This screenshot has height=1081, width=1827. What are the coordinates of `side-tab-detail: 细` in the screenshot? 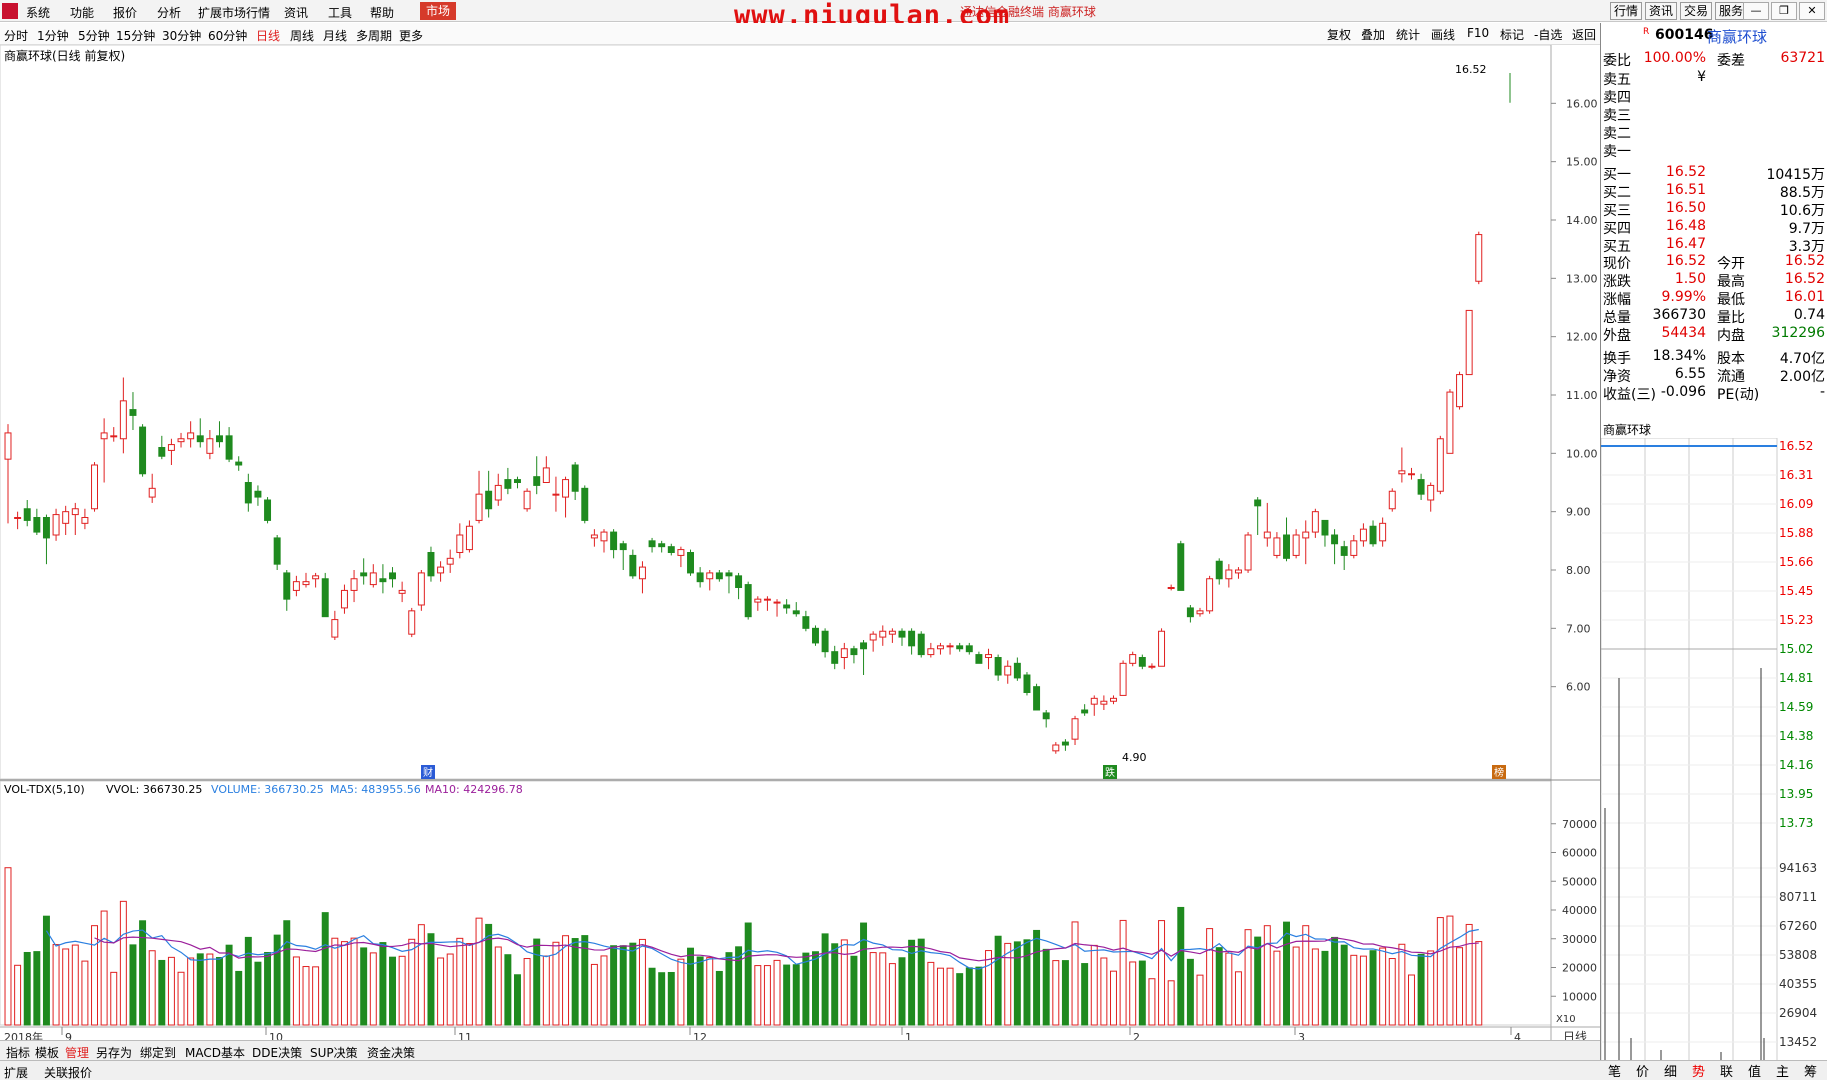 It's located at (1670, 1070).